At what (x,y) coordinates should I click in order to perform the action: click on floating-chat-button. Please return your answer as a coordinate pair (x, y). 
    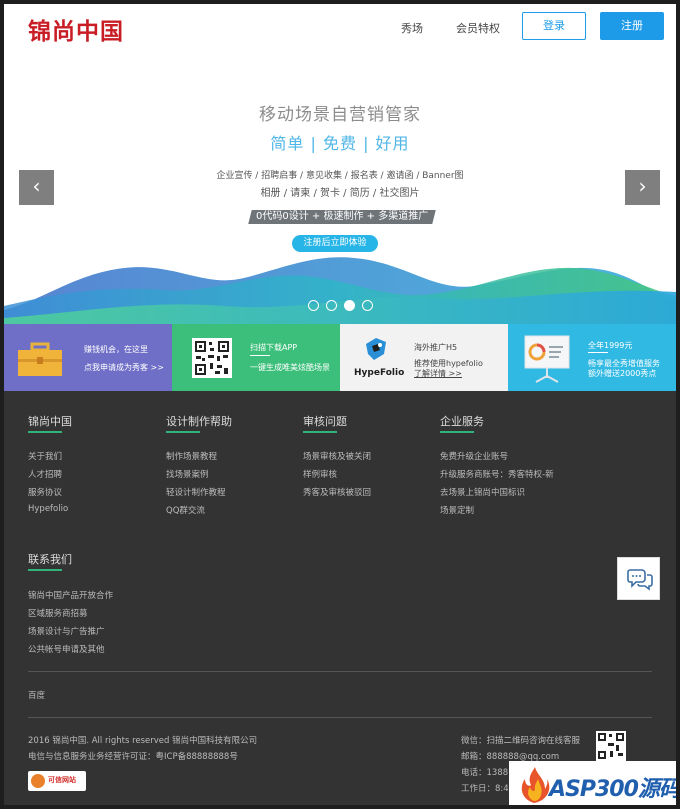
    Looking at the image, I should click on (638, 578).